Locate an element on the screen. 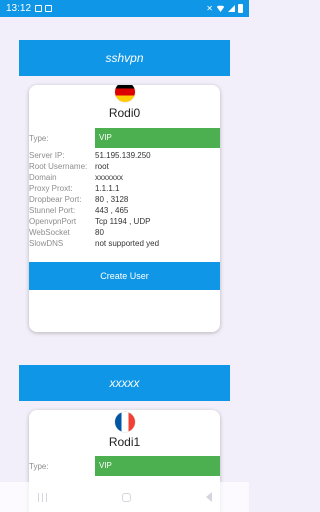 This screenshot has height=512, width=320. navigation-bar is located at coordinates (124, 497).